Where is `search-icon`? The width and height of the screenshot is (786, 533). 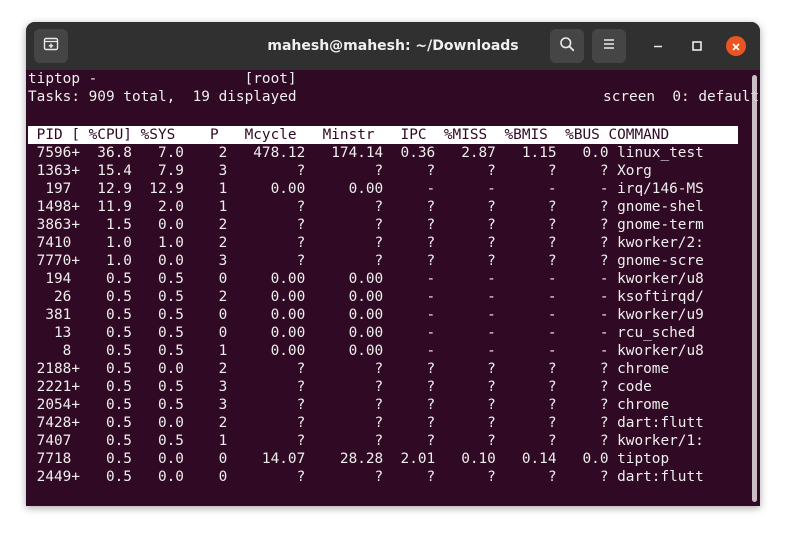
search-icon is located at coordinates (567, 46).